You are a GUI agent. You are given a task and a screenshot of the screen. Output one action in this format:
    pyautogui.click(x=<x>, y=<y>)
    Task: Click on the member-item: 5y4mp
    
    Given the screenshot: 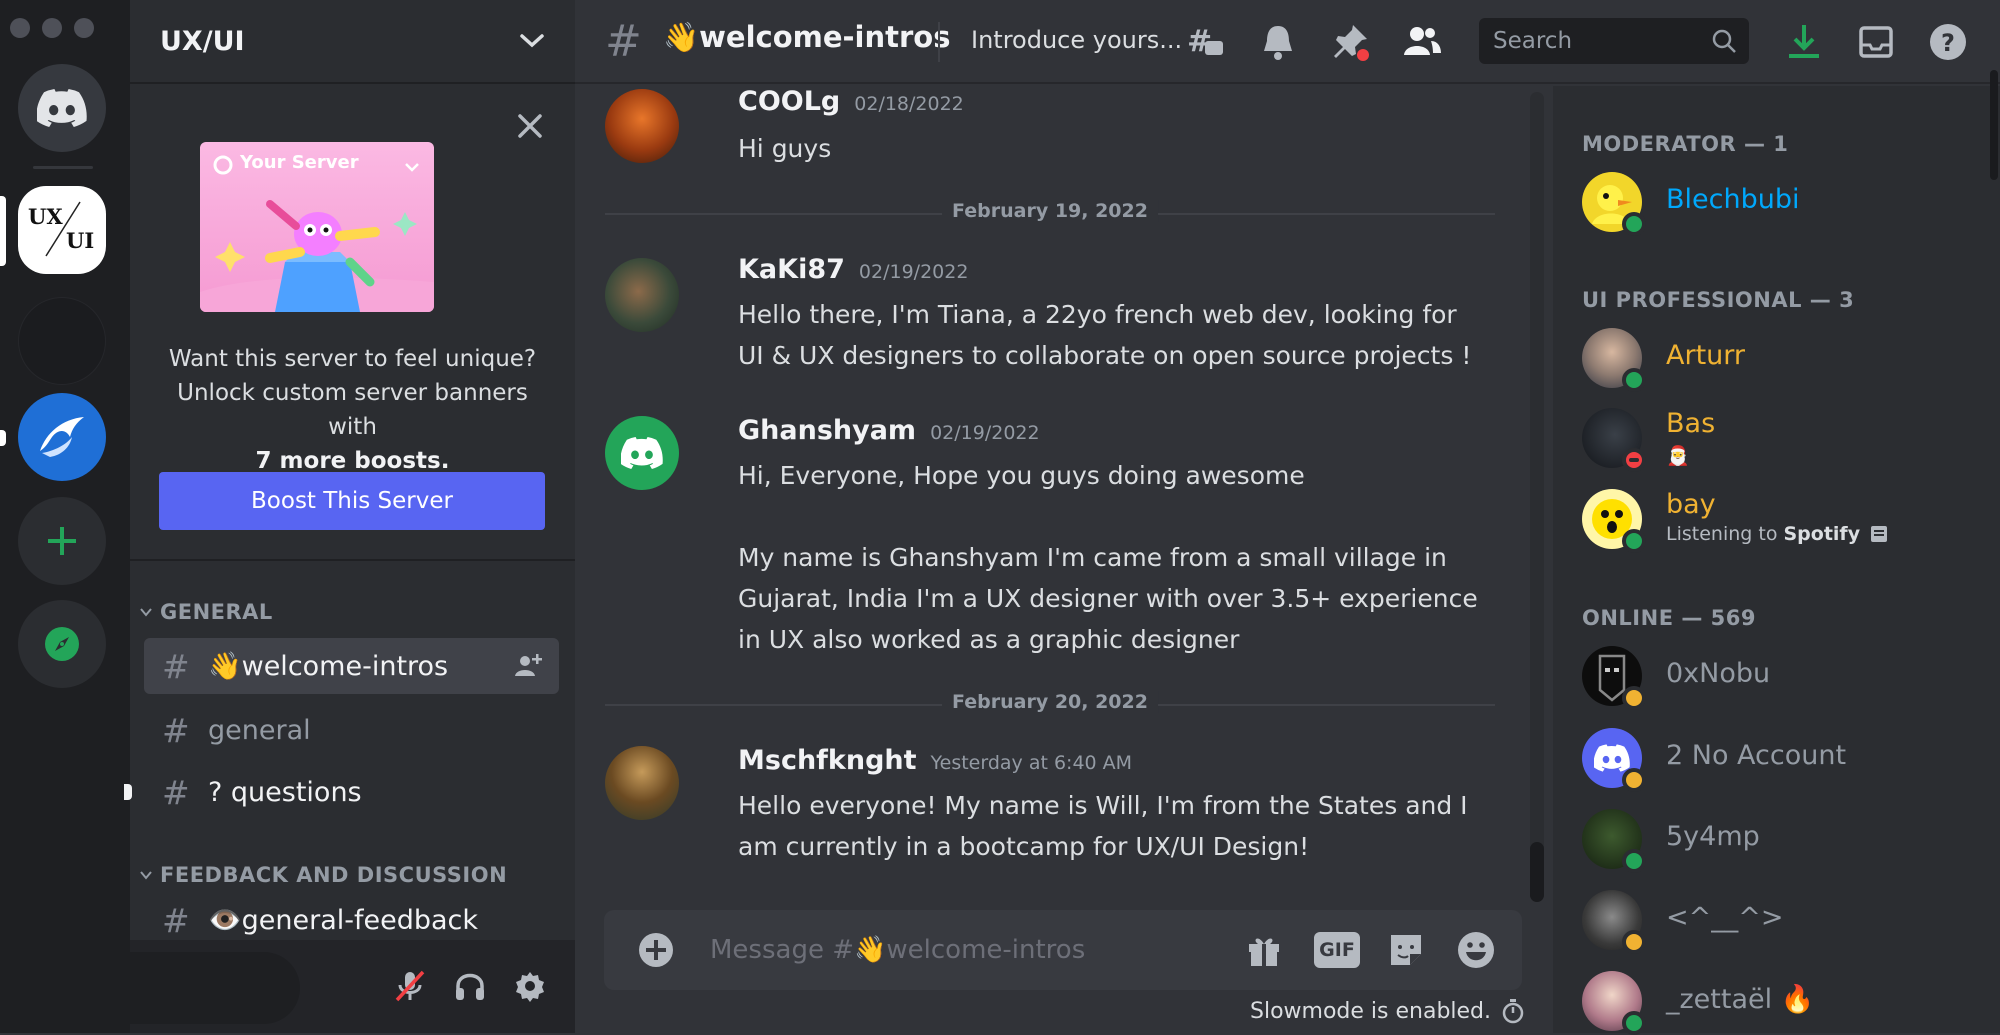 What is the action you would take?
    pyautogui.click(x=1782, y=841)
    